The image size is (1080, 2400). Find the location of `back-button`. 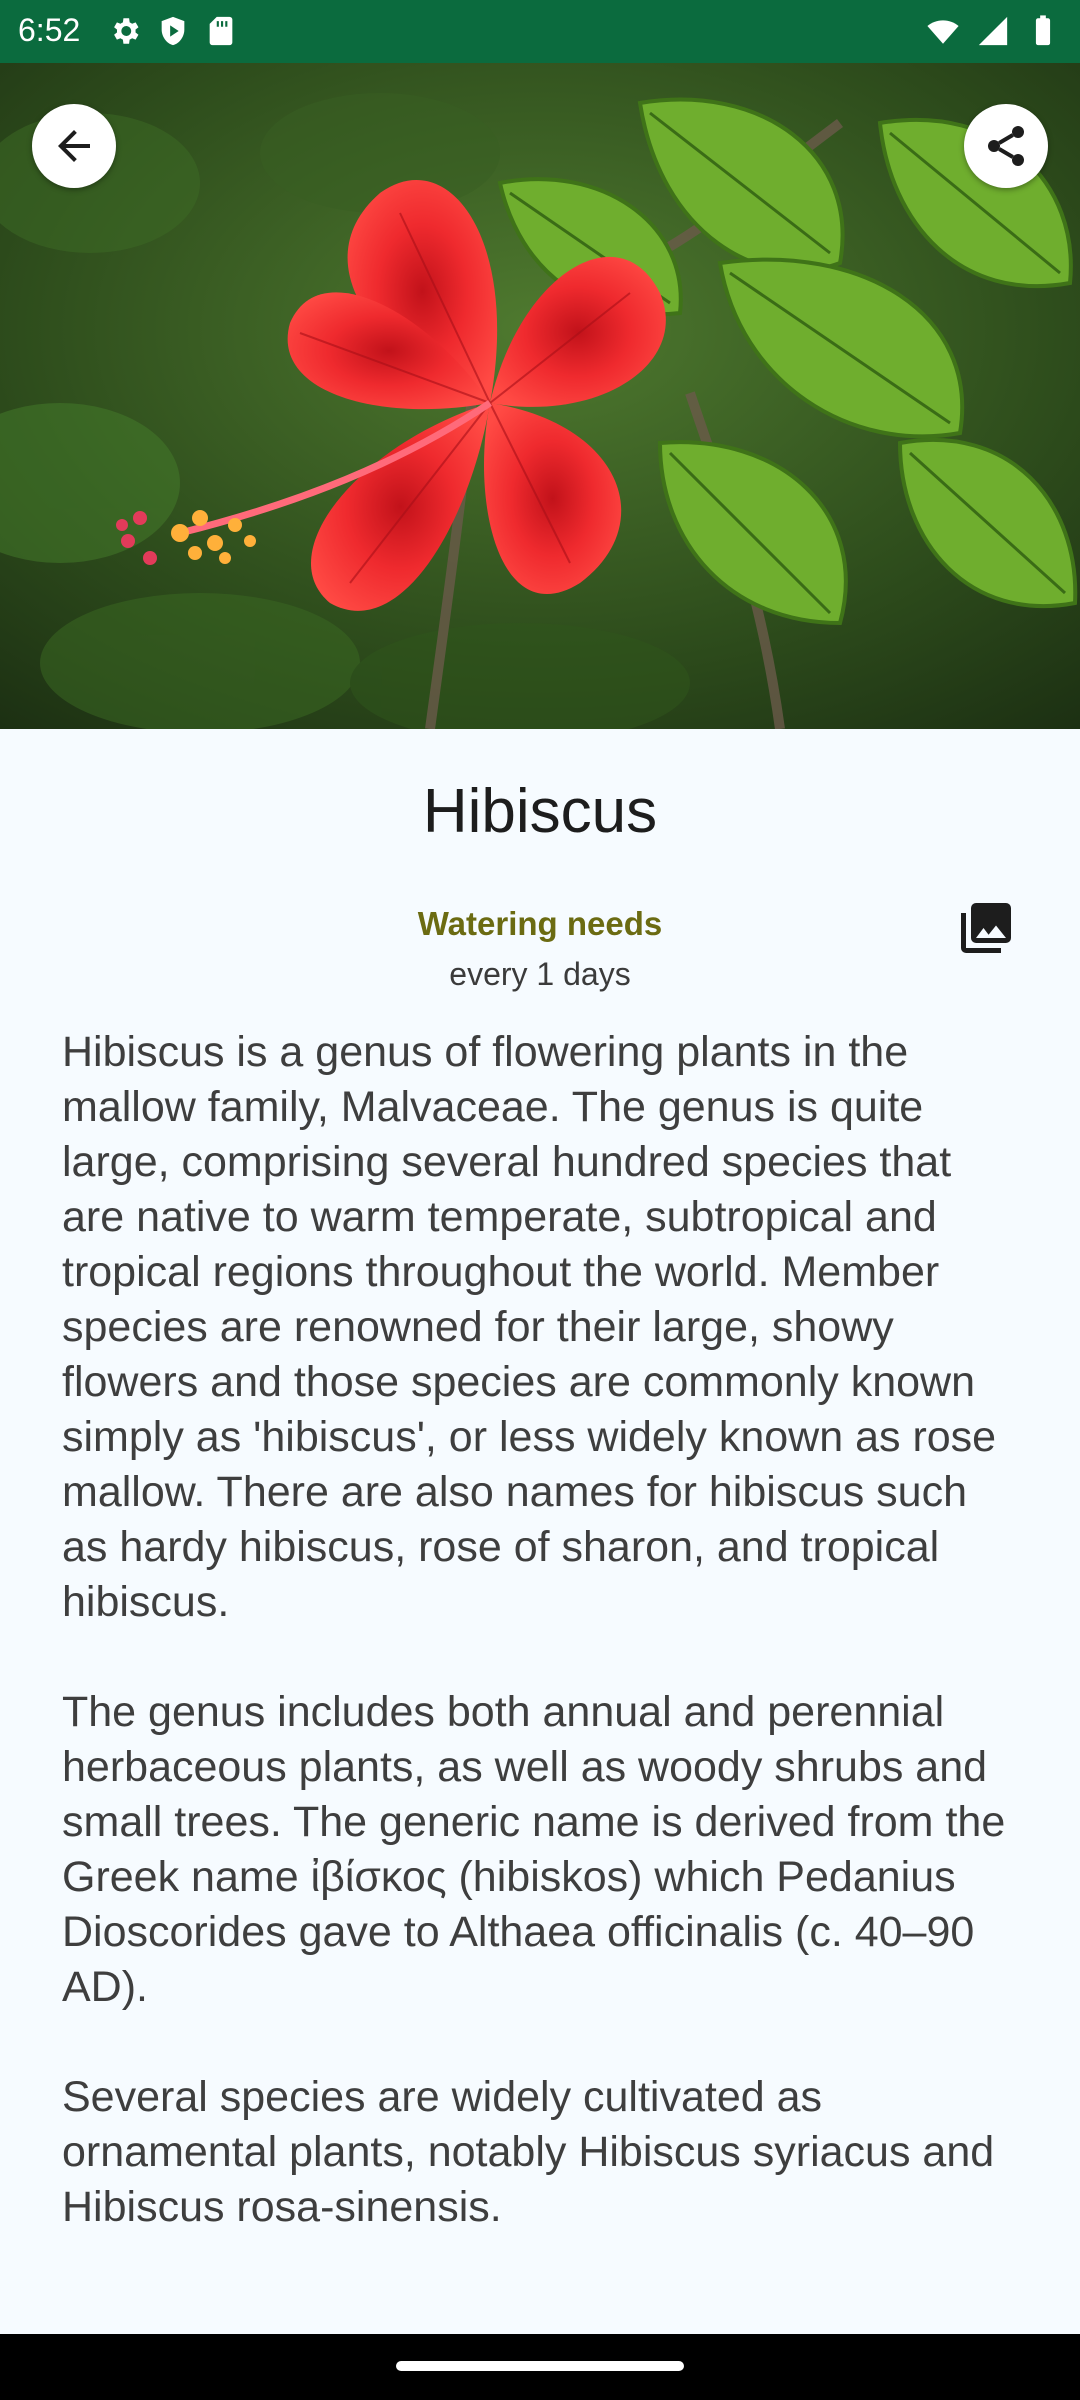

back-button is located at coordinates (74, 146).